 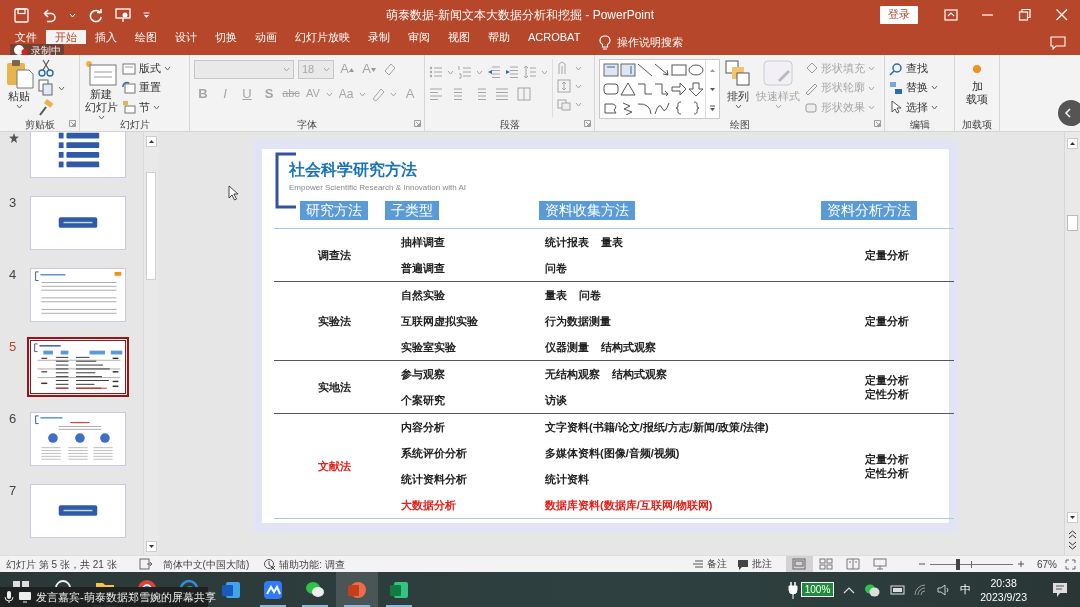 What do you see at coordinates (679, 70) in the screenshot?
I see `rectangle-icon` at bounding box center [679, 70].